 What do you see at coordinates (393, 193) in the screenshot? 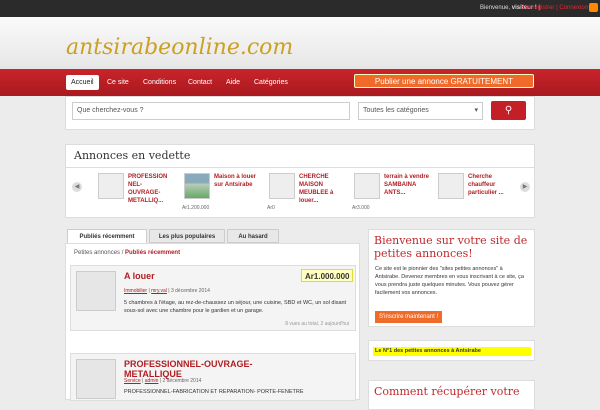
I see `featured-item: terrain à vendre SAMBAINA ANTS... Ar3.000` at bounding box center [393, 193].